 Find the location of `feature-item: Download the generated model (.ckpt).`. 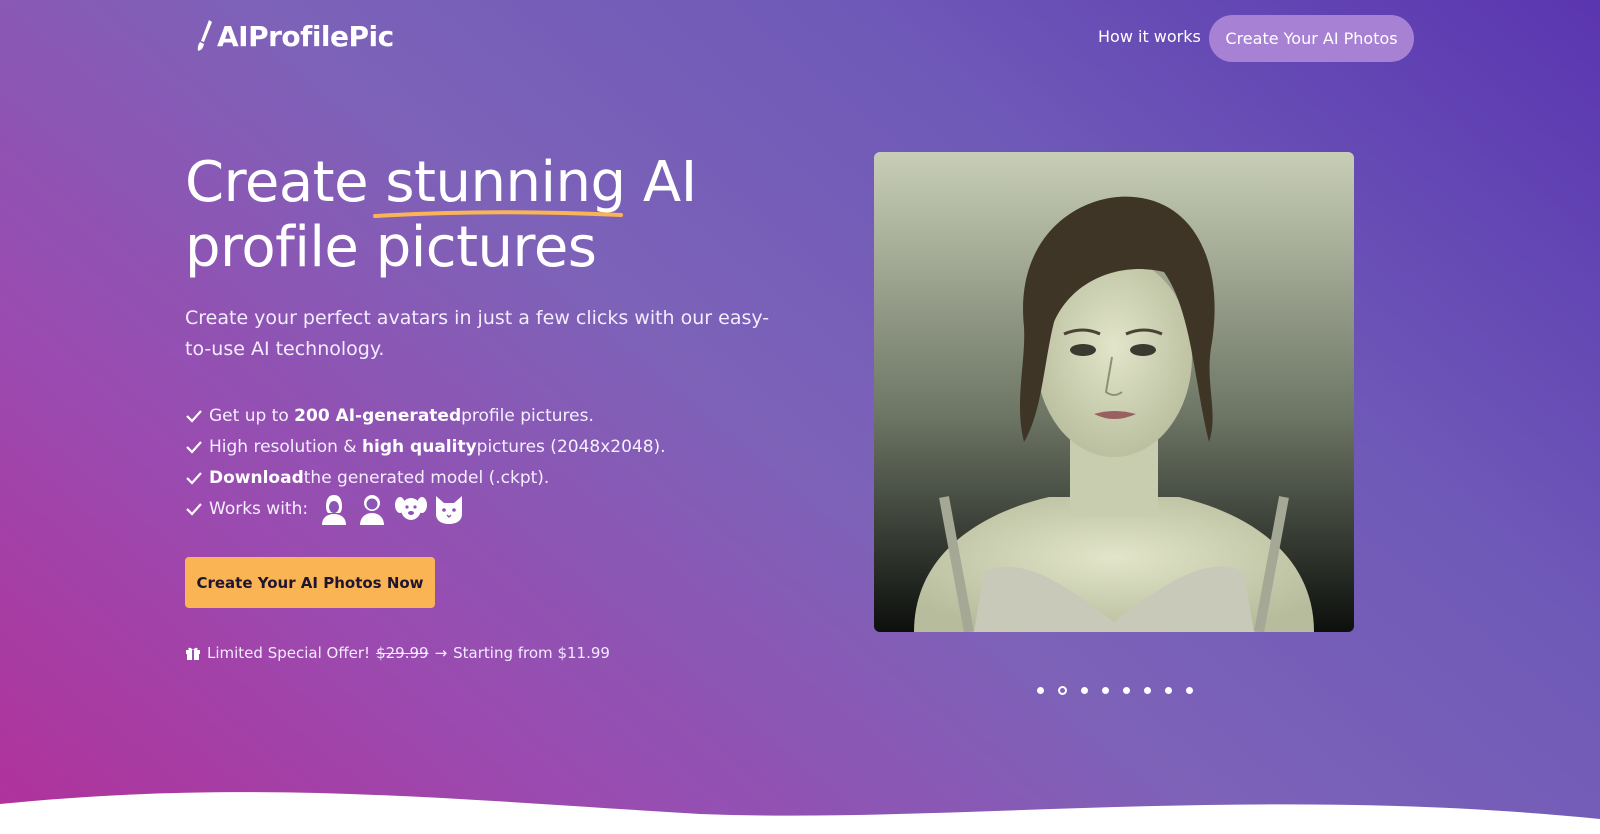

feature-item: Download the generated model (.ckpt). is located at coordinates (425, 477).